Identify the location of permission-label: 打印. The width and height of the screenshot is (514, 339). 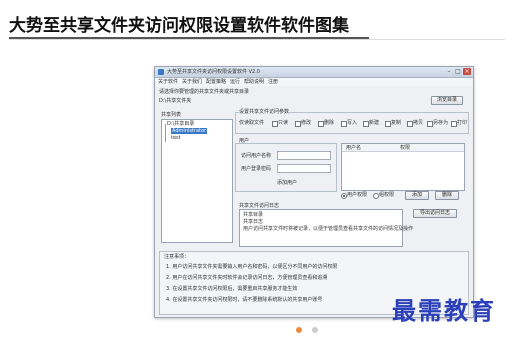
(462, 123).